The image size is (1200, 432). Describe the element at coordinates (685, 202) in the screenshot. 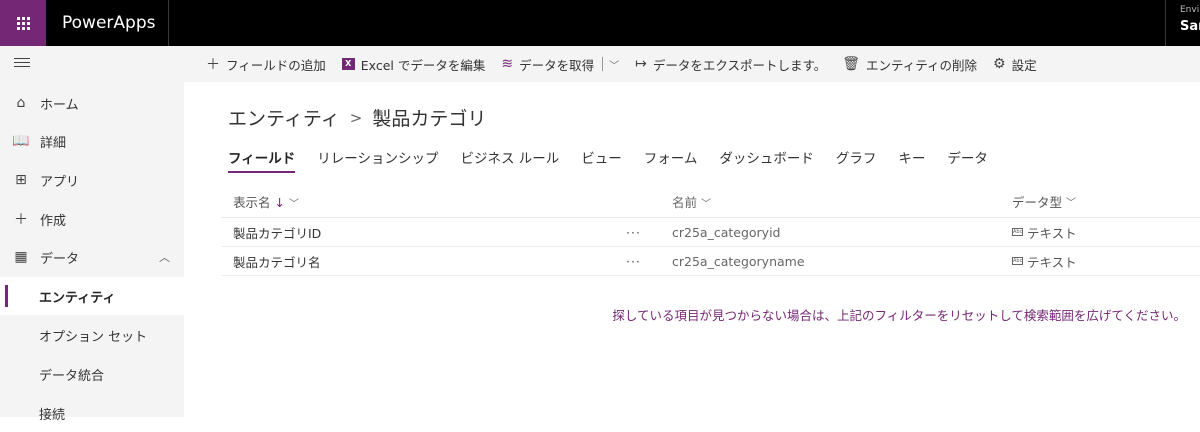

I see `column-header-label: 名前` at that location.